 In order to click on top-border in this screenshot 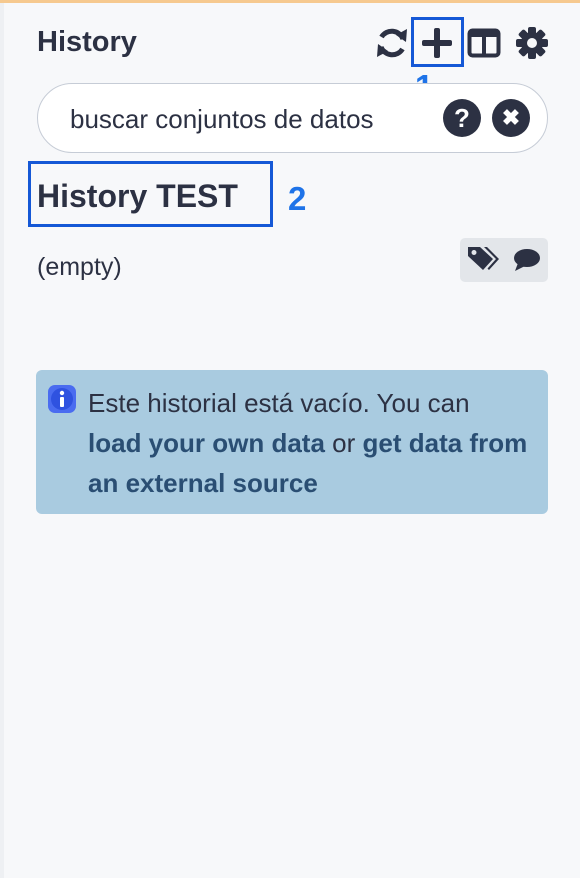, I will do `click(290, 1)`.